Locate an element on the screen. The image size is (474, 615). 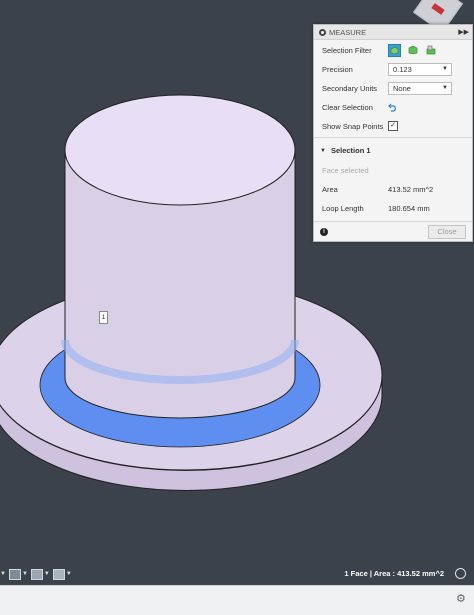
close-button: Close is located at coordinates (447, 231).